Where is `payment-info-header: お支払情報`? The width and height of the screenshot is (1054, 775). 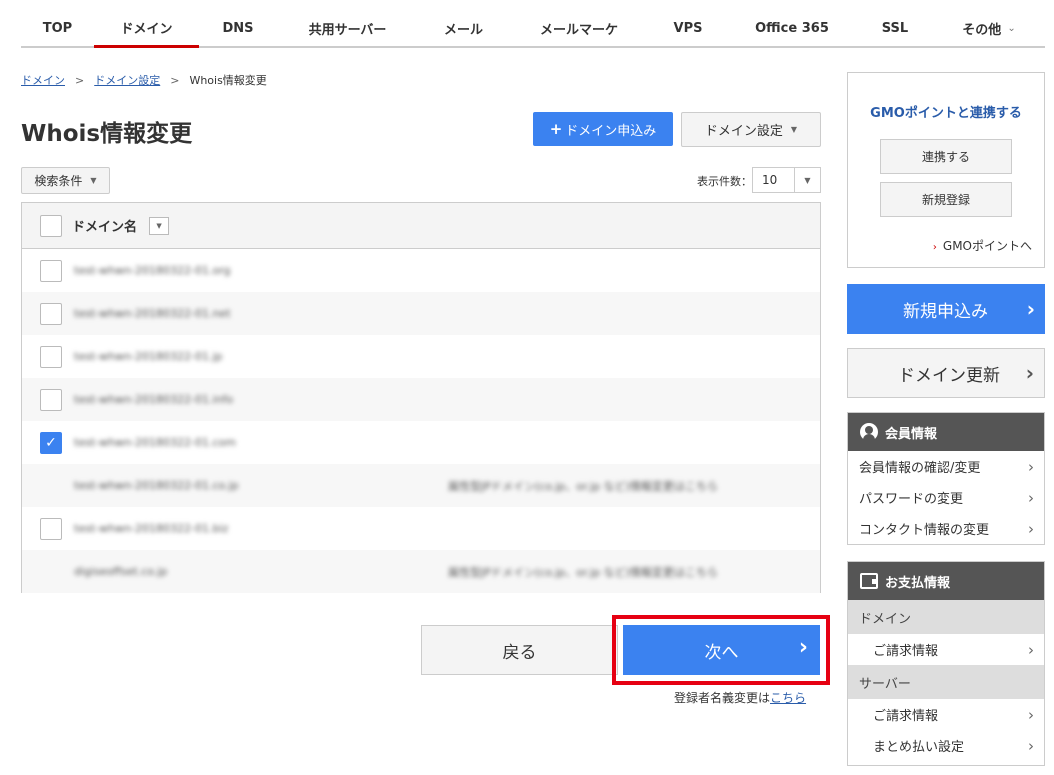 payment-info-header: お支払情報 is located at coordinates (946, 581).